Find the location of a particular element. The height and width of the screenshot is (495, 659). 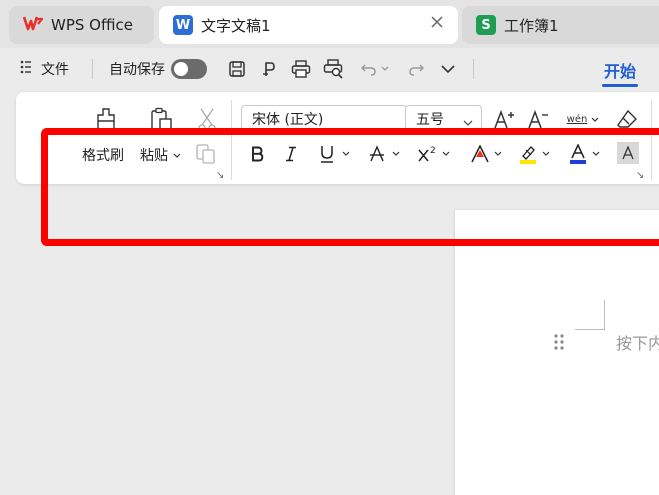

phonetic-chevron-down-icon is located at coordinates (595, 120).